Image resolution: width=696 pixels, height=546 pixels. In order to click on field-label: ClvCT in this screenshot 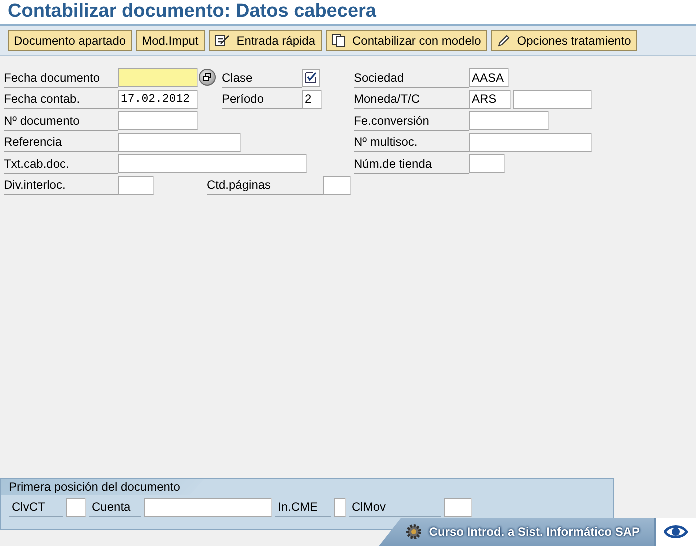, I will do `click(36, 507)`.